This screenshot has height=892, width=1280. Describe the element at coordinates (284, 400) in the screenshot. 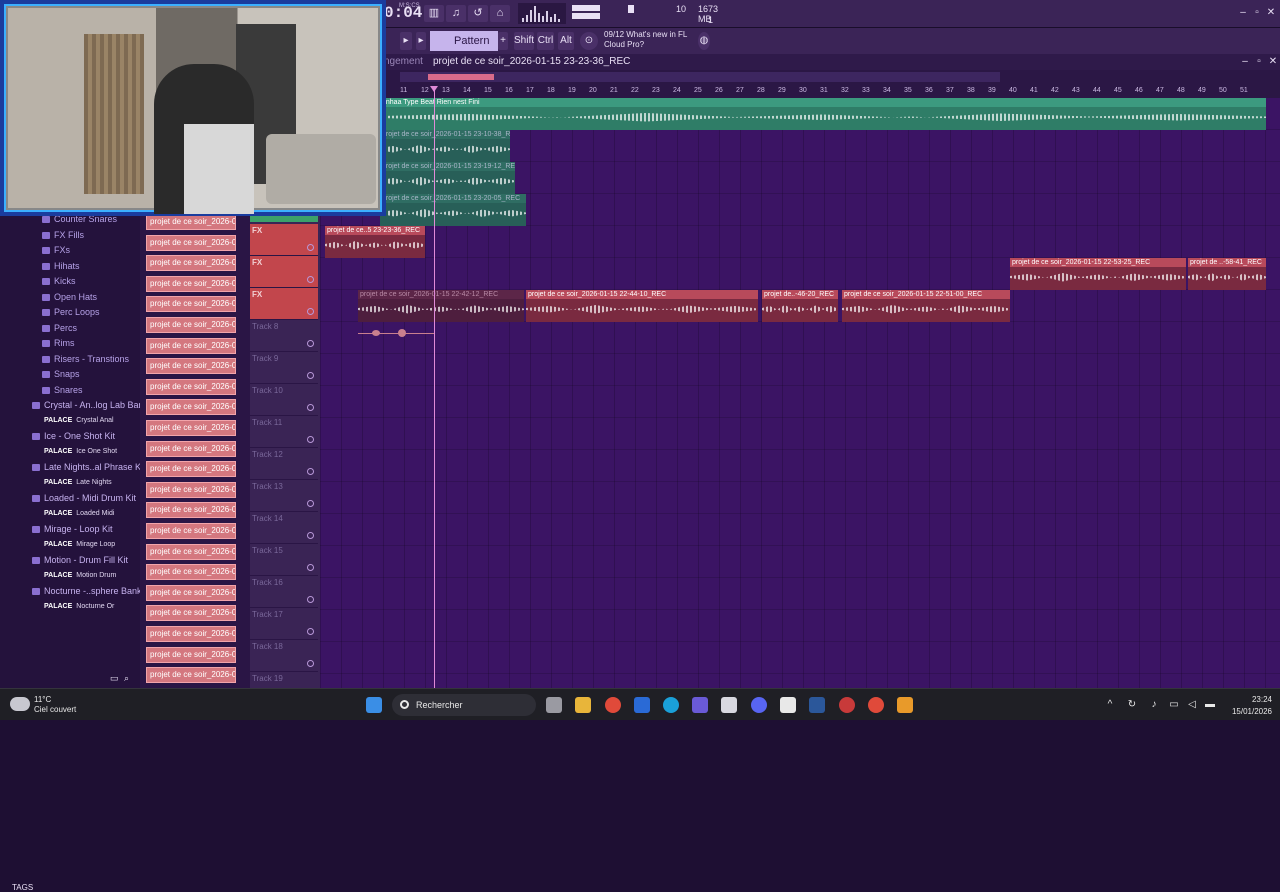

I see `track-header: Track 10` at that location.